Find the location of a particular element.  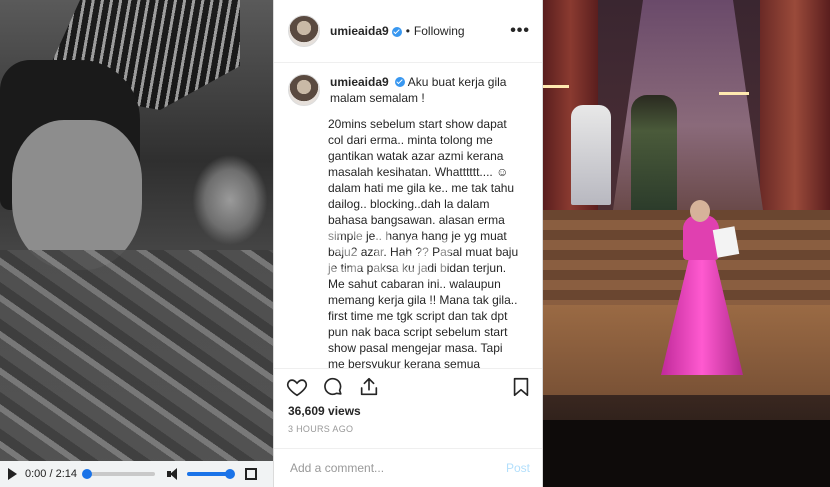

caption-verified-icon is located at coordinates (400, 82).